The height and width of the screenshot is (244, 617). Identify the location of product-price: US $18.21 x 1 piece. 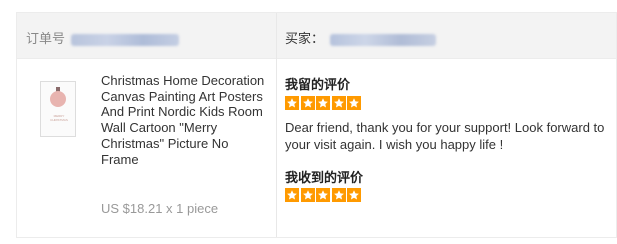
(160, 208).